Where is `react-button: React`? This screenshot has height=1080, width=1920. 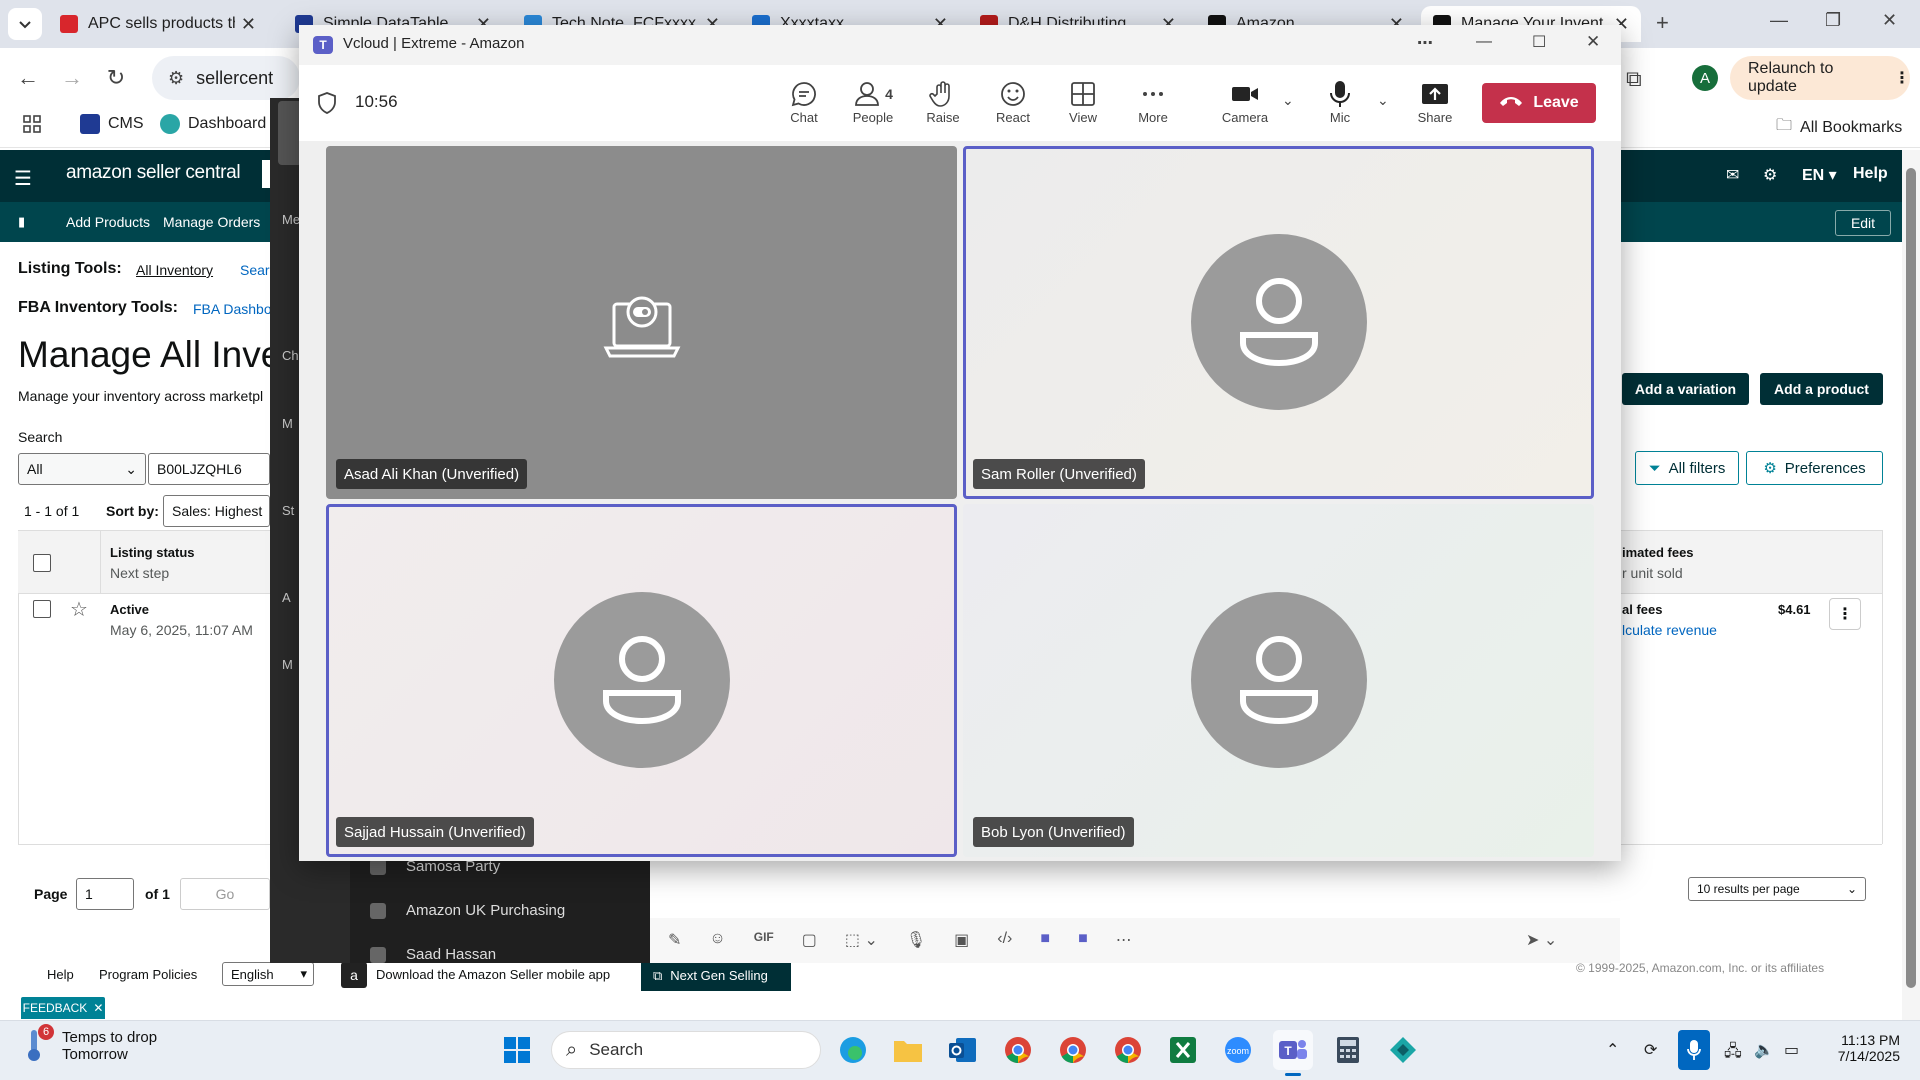
react-button: React is located at coordinates (1013, 101).